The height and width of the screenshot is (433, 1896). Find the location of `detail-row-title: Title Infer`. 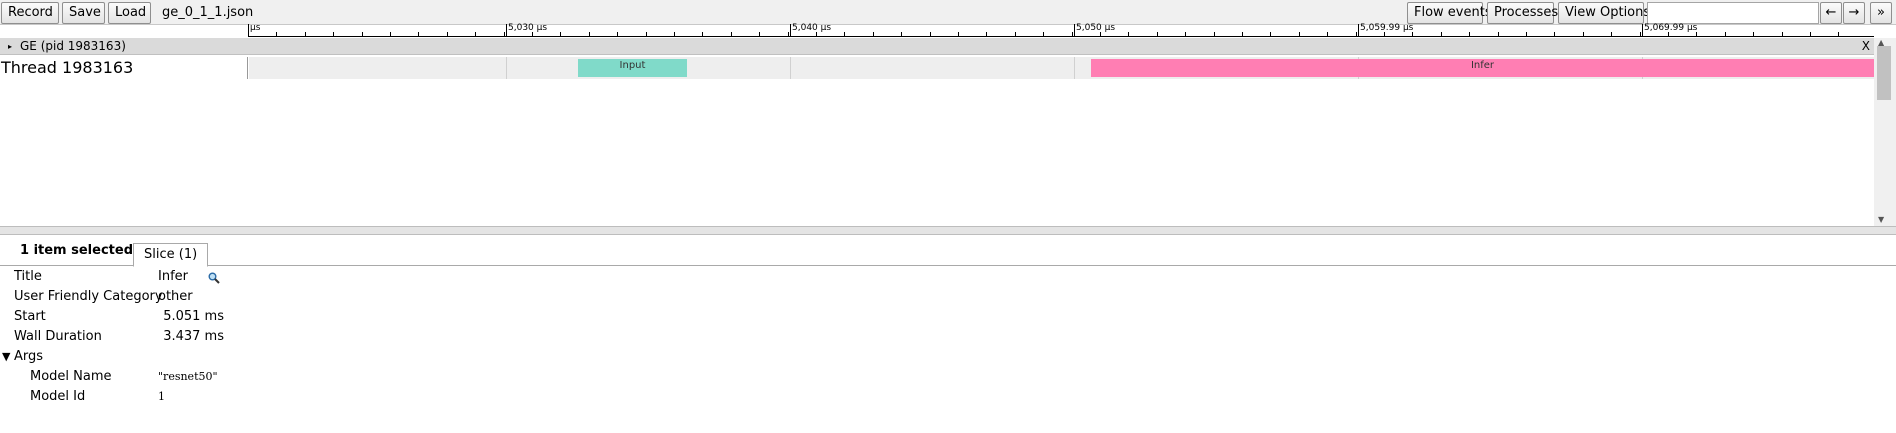

detail-row-title: Title Infer is located at coordinates (350, 277).